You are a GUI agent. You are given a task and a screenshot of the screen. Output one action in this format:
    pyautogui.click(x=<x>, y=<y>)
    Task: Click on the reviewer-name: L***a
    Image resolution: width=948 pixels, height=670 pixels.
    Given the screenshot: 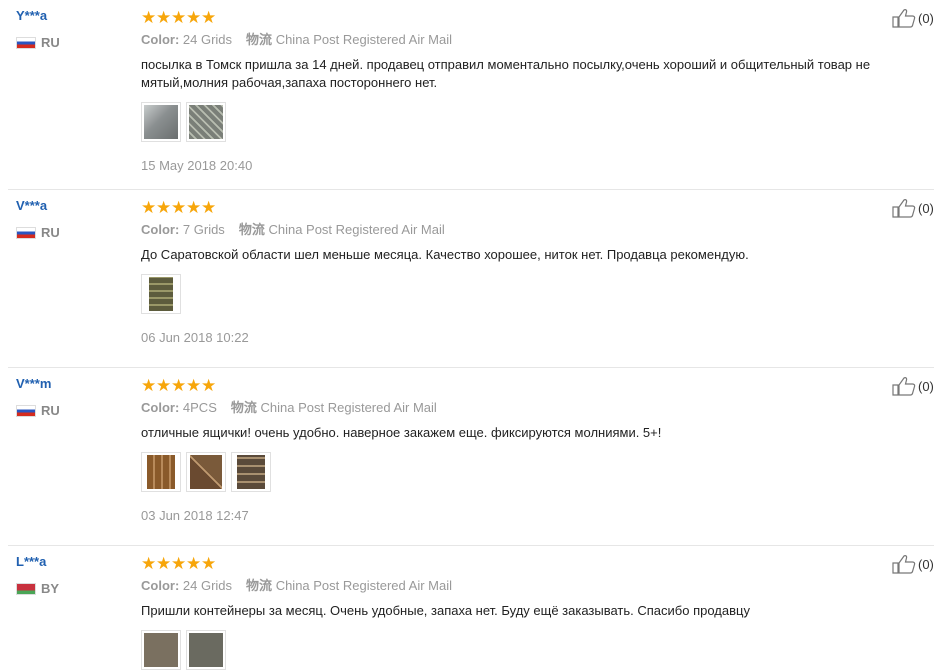 What is the action you would take?
    pyautogui.click(x=37, y=562)
    